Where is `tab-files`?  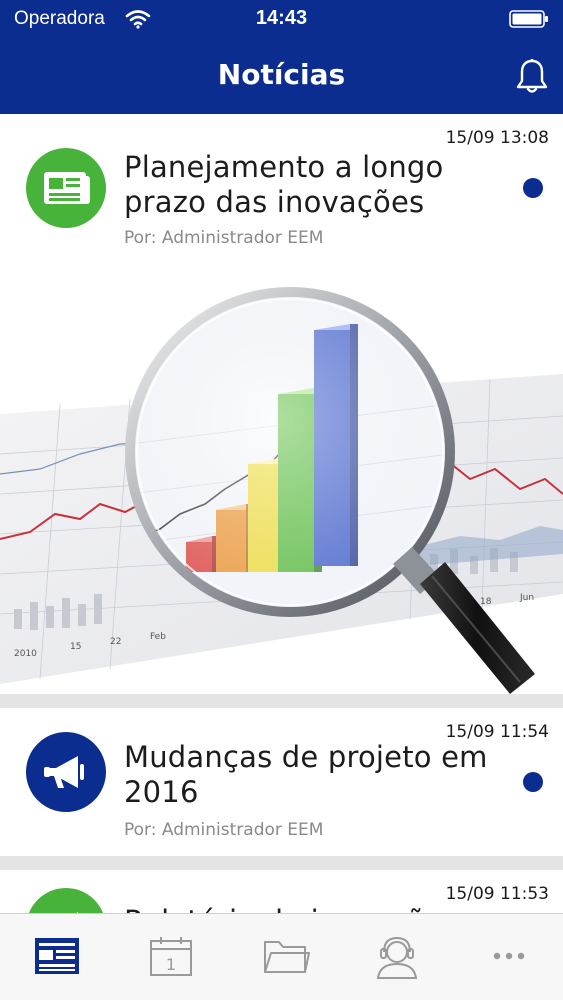
tab-files is located at coordinates (286, 957).